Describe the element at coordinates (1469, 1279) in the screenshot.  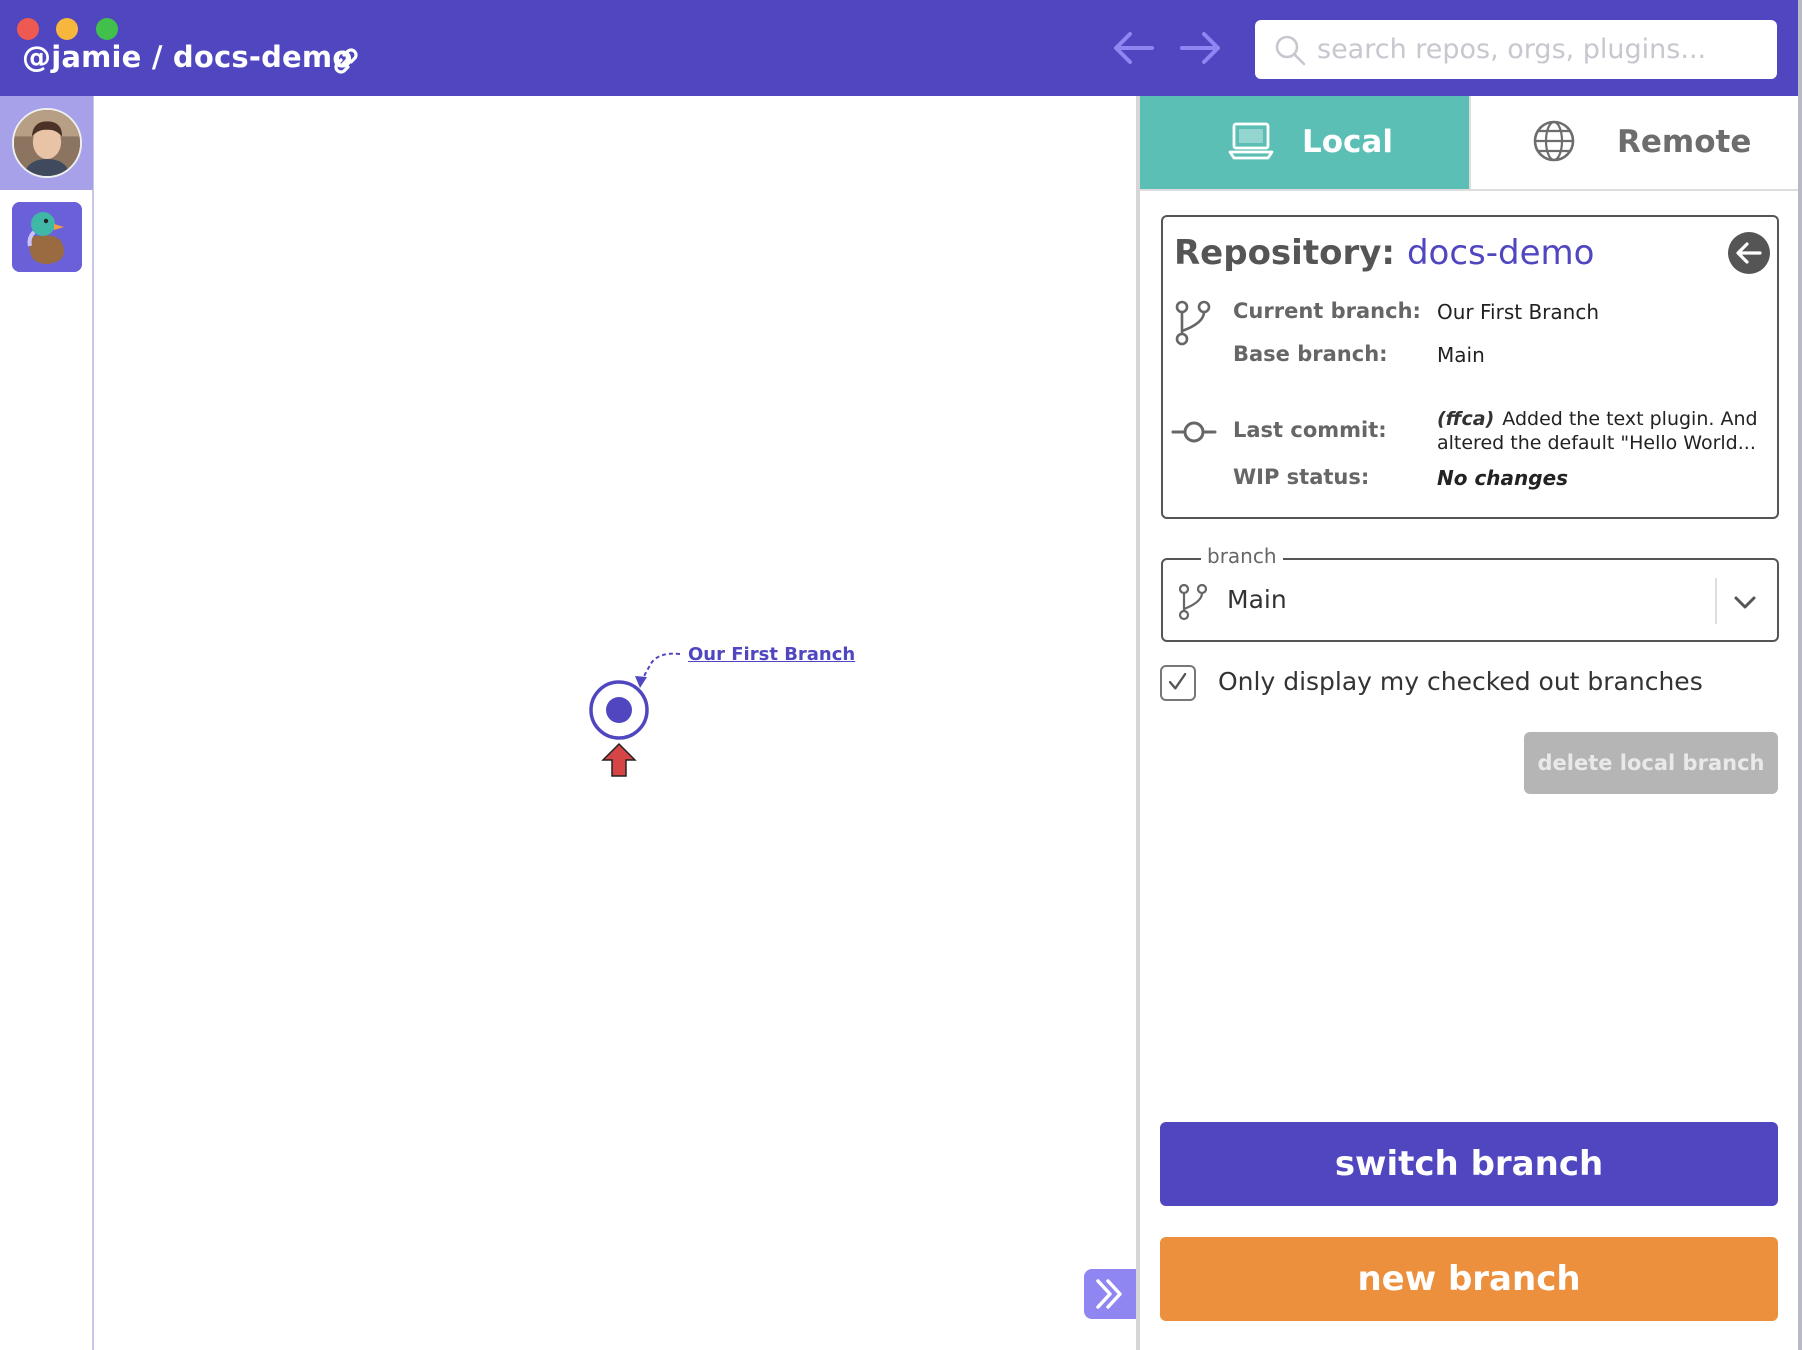
I see `new-branch-button: new branch` at that location.